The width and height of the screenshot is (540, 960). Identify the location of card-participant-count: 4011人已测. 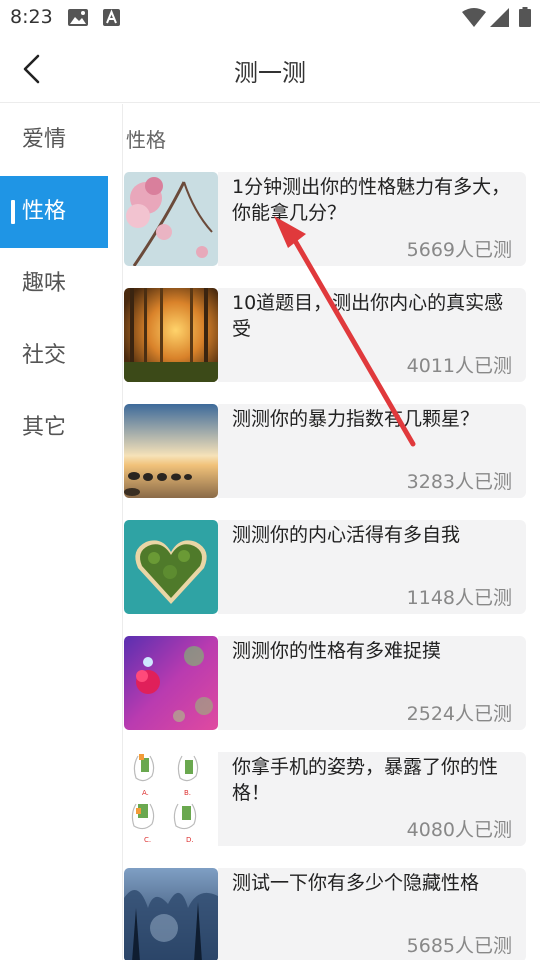
(459, 366).